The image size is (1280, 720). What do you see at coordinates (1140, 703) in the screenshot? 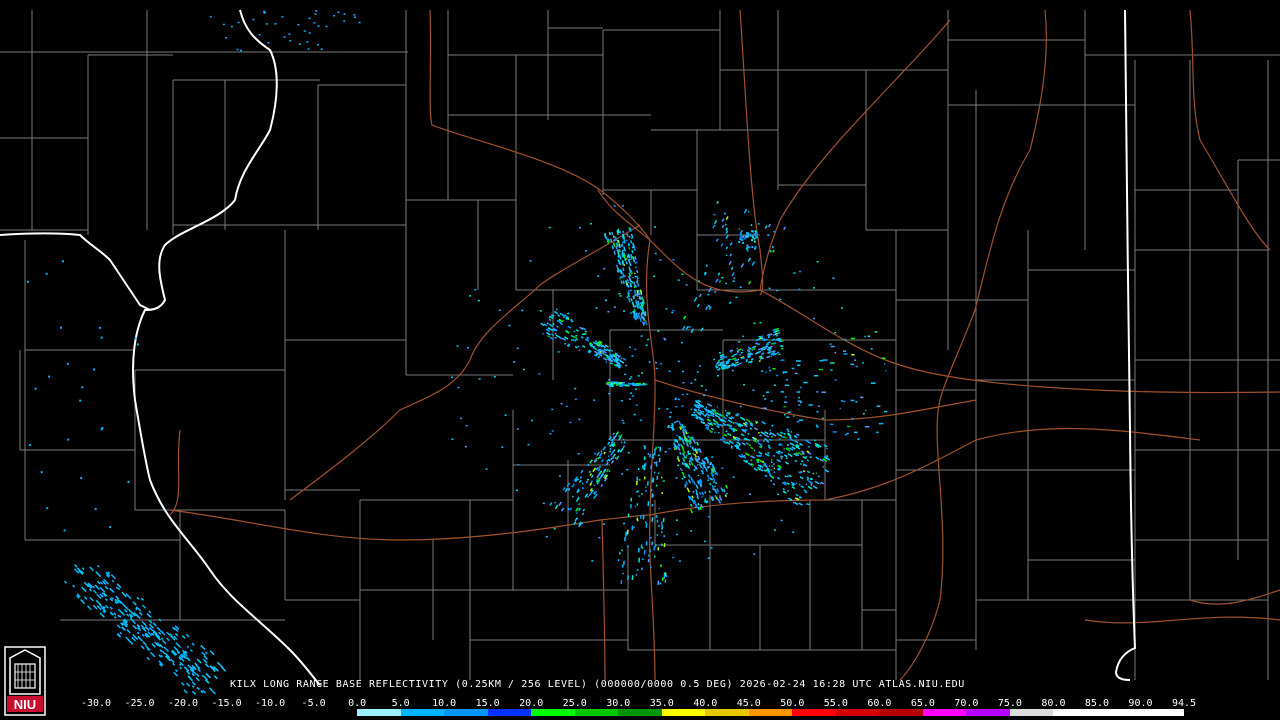
I see `scale-label: 90.0` at bounding box center [1140, 703].